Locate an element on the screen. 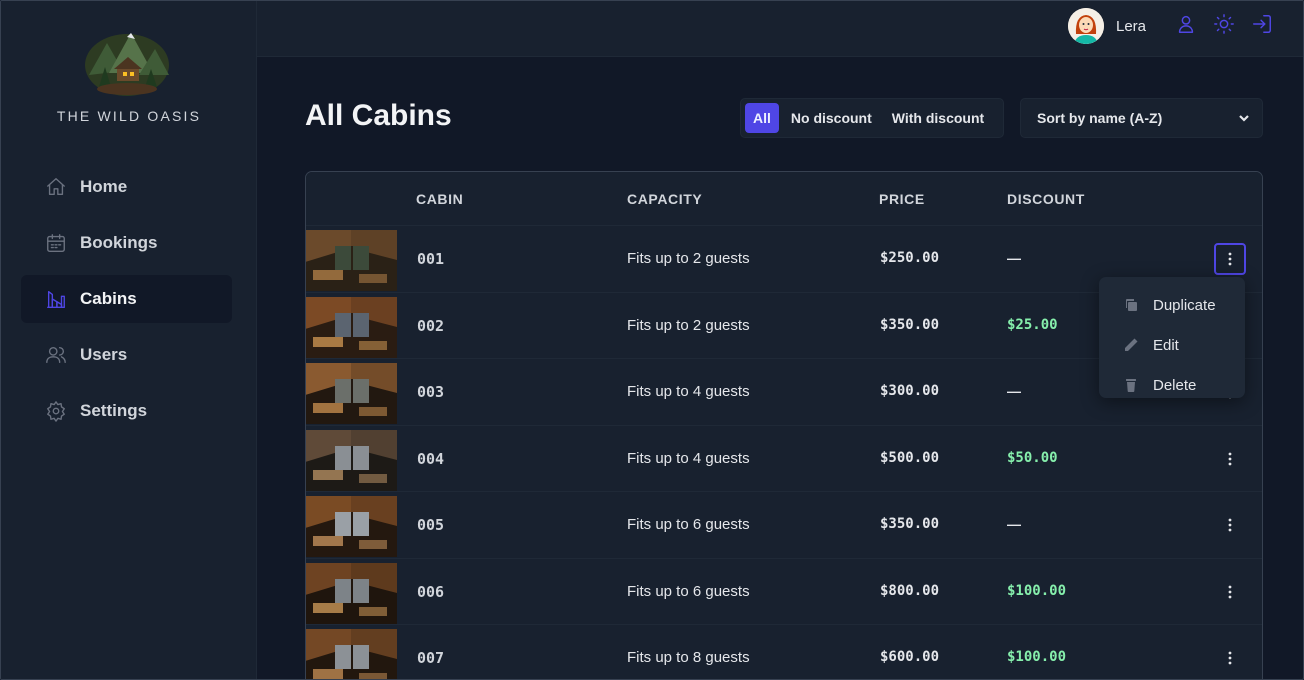 Image resolution: width=1304 pixels, height=680 pixels. column-header-cabin: CABIN is located at coordinates (440, 199).